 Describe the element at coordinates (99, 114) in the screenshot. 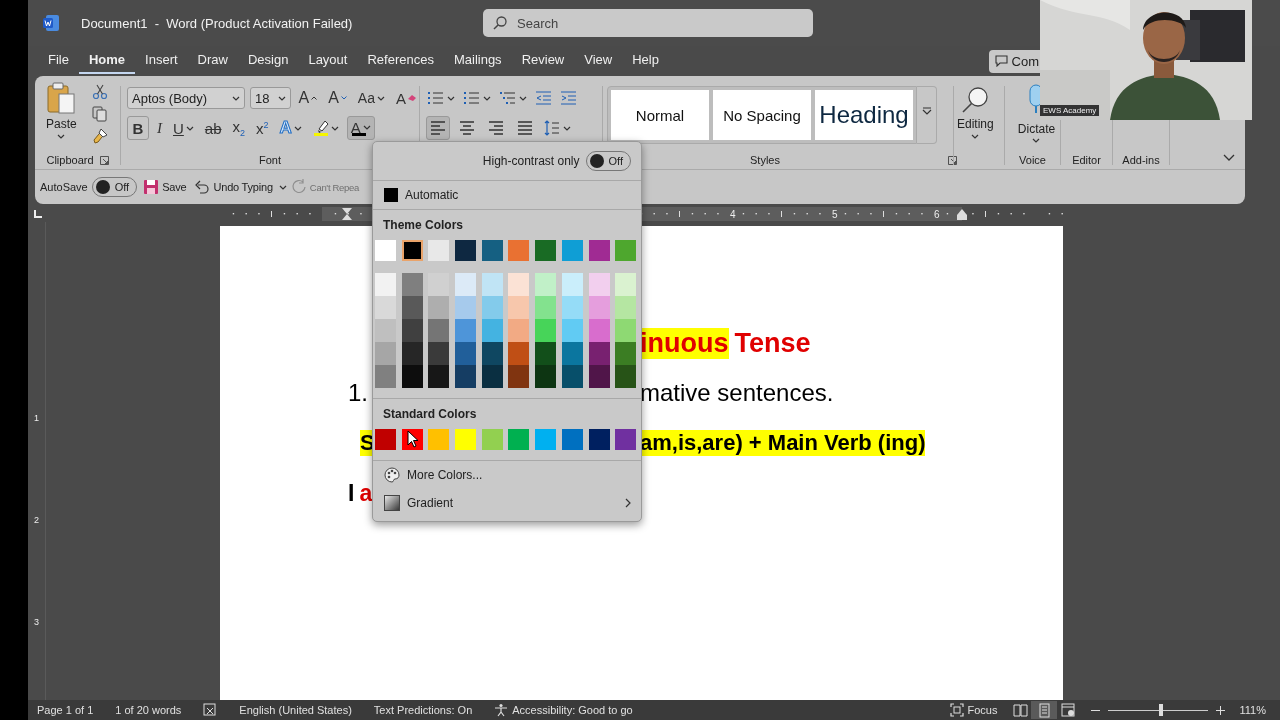

I see `copy-icon` at that location.